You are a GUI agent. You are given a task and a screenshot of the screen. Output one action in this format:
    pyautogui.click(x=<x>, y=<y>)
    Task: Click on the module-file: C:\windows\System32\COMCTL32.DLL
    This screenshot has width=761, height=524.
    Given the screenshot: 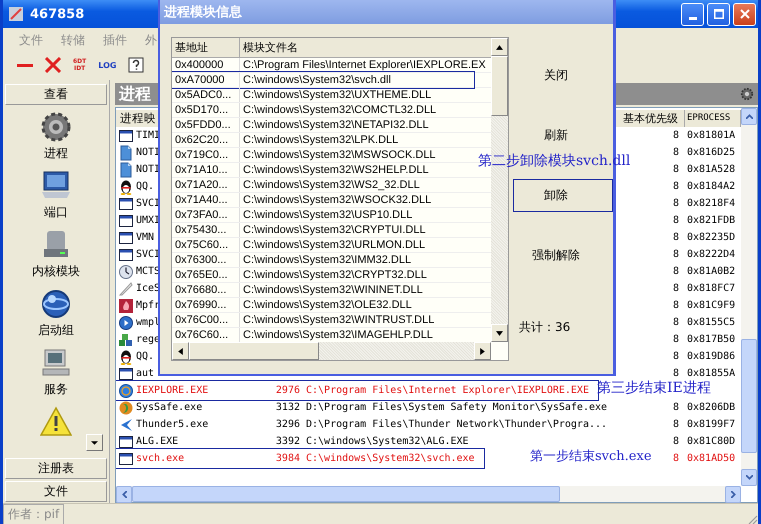 What is the action you would take?
    pyautogui.click(x=339, y=110)
    